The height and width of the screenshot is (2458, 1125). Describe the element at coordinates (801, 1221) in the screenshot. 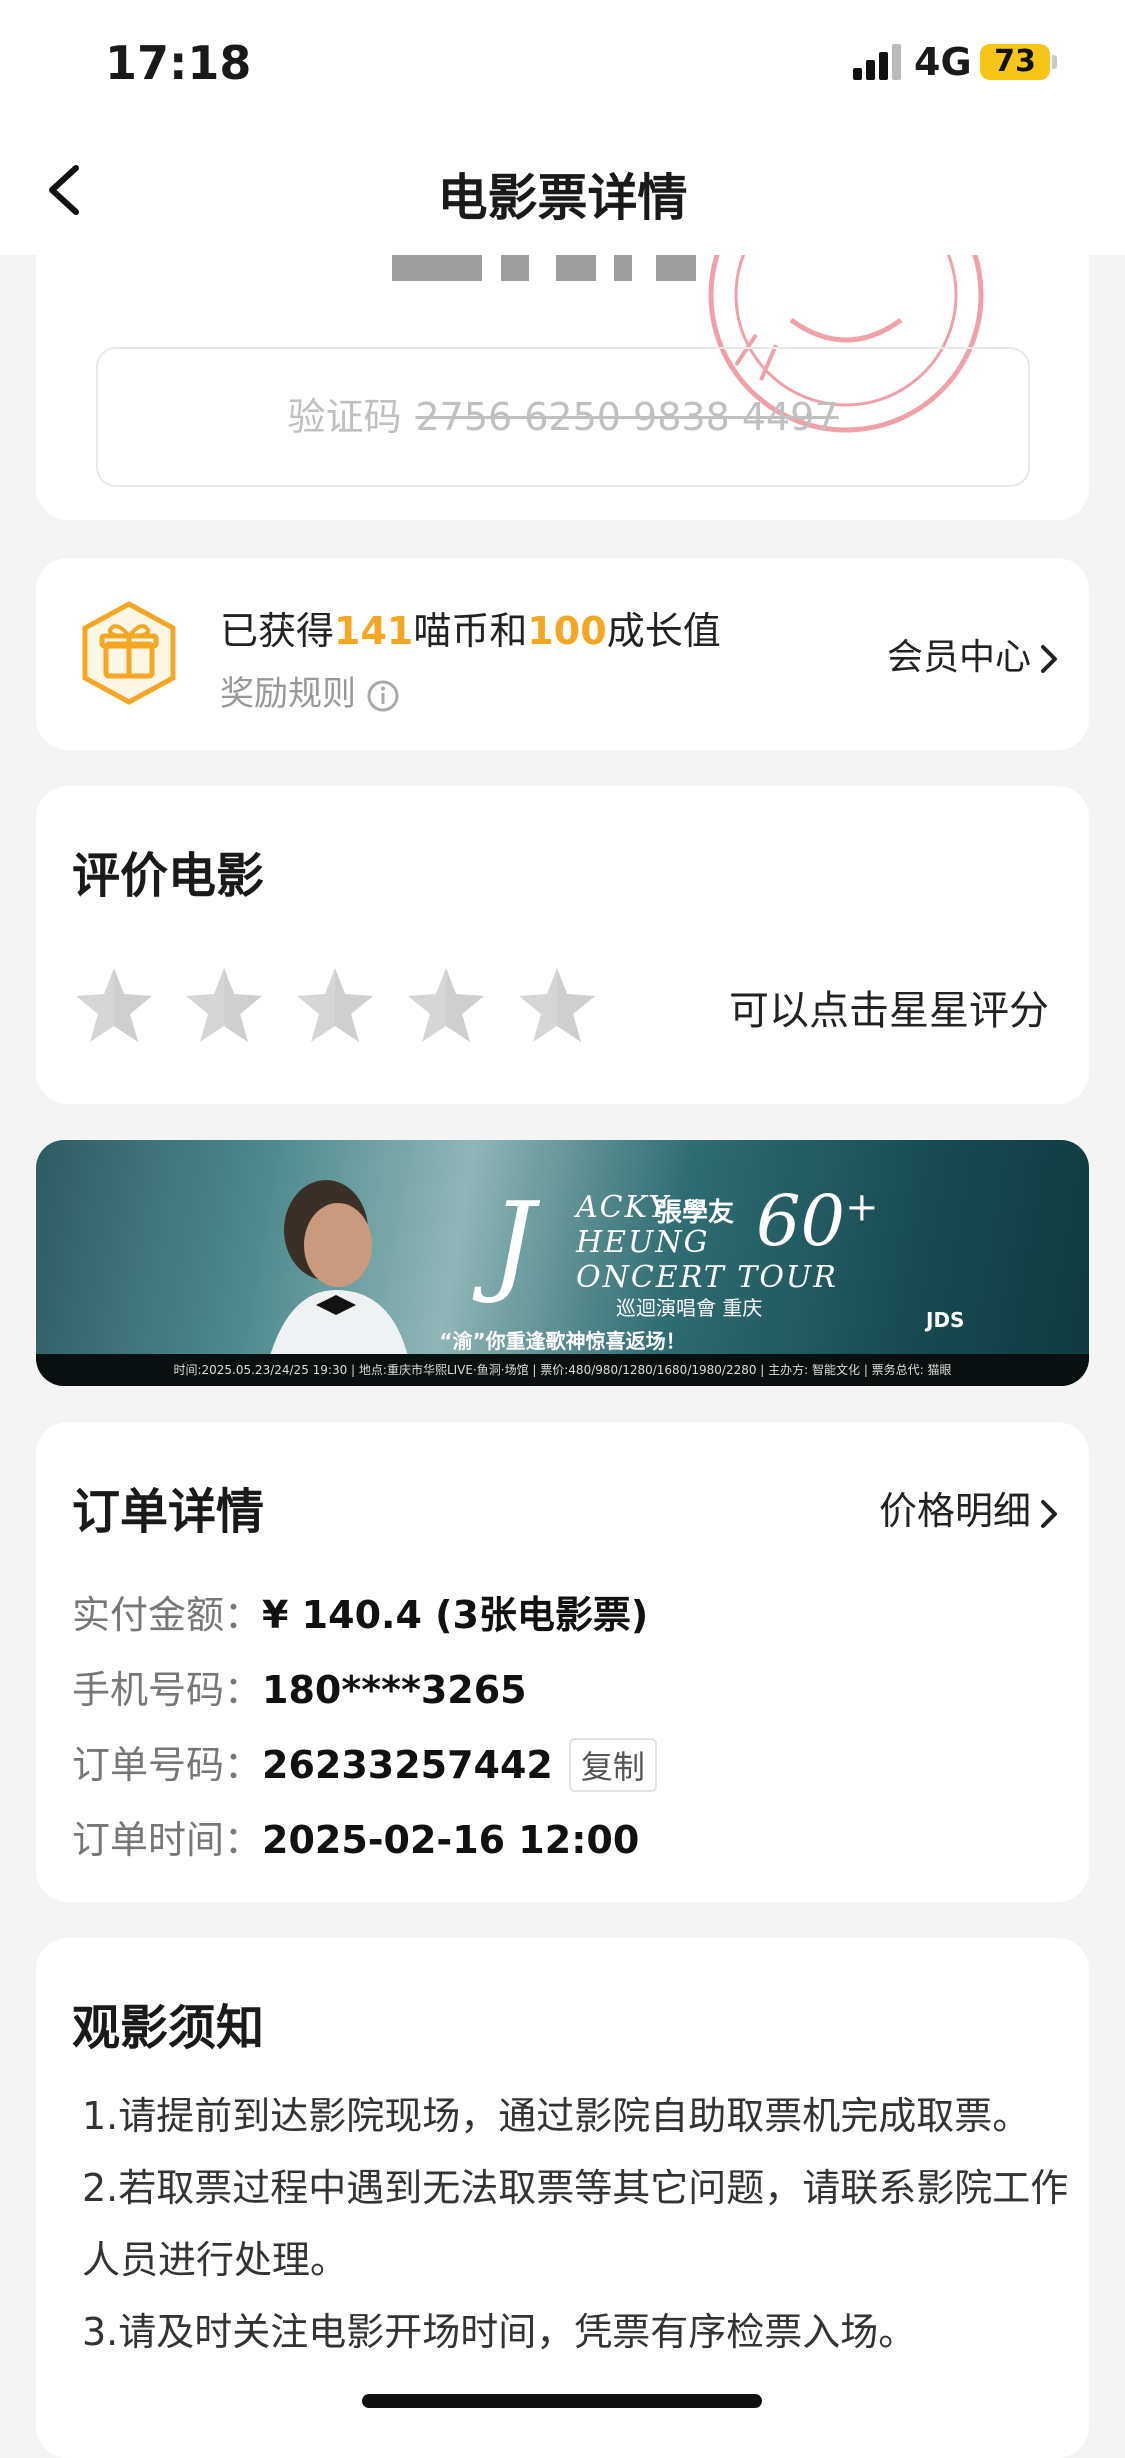

I see `banner-number-value: 60` at that location.